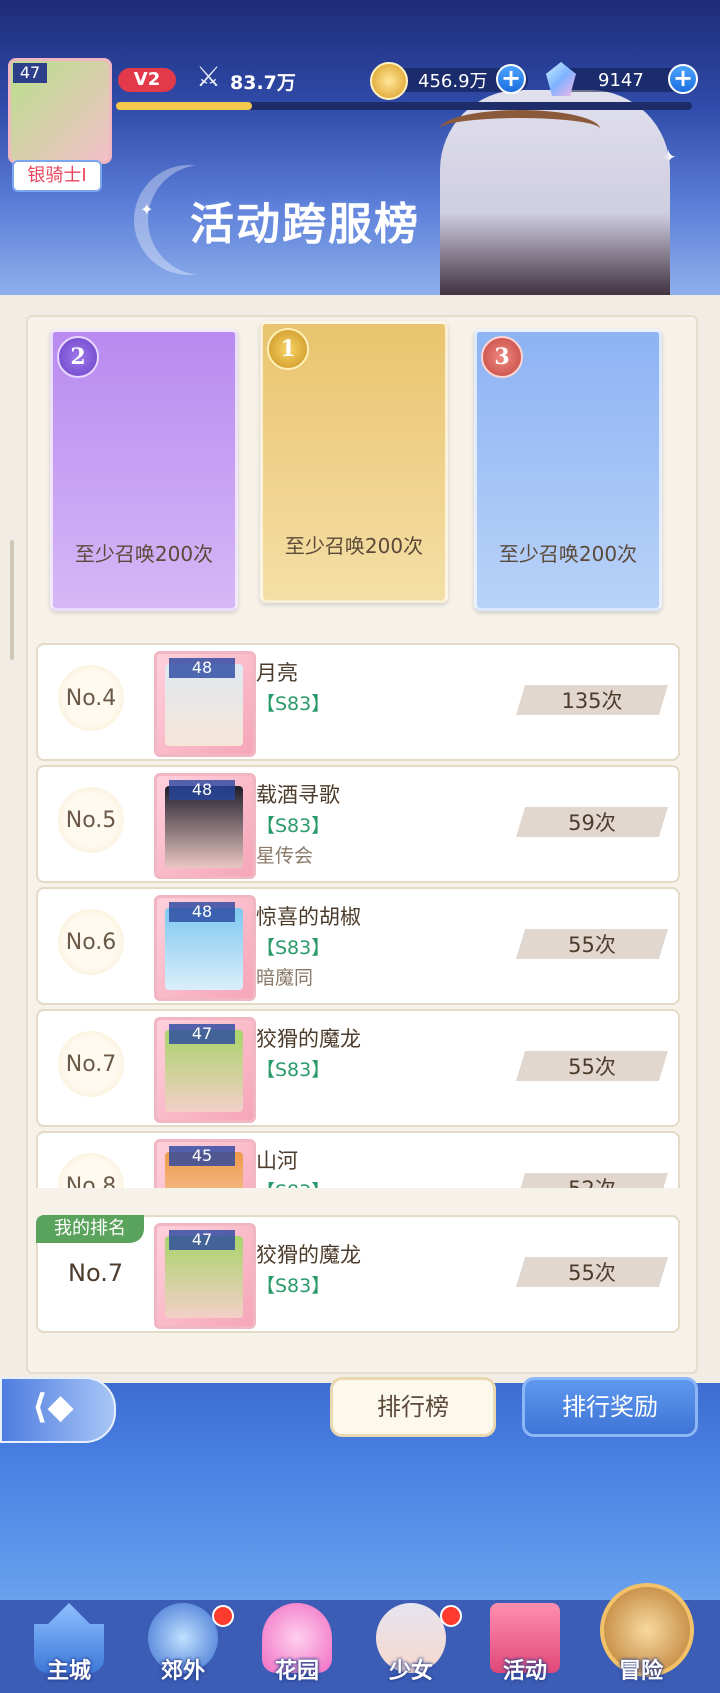 The height and width of the screenshot is (1693, 720). Describe the element at coordinates (91, 698) in the screenshot. I see `rank-number: No.4` at that location.